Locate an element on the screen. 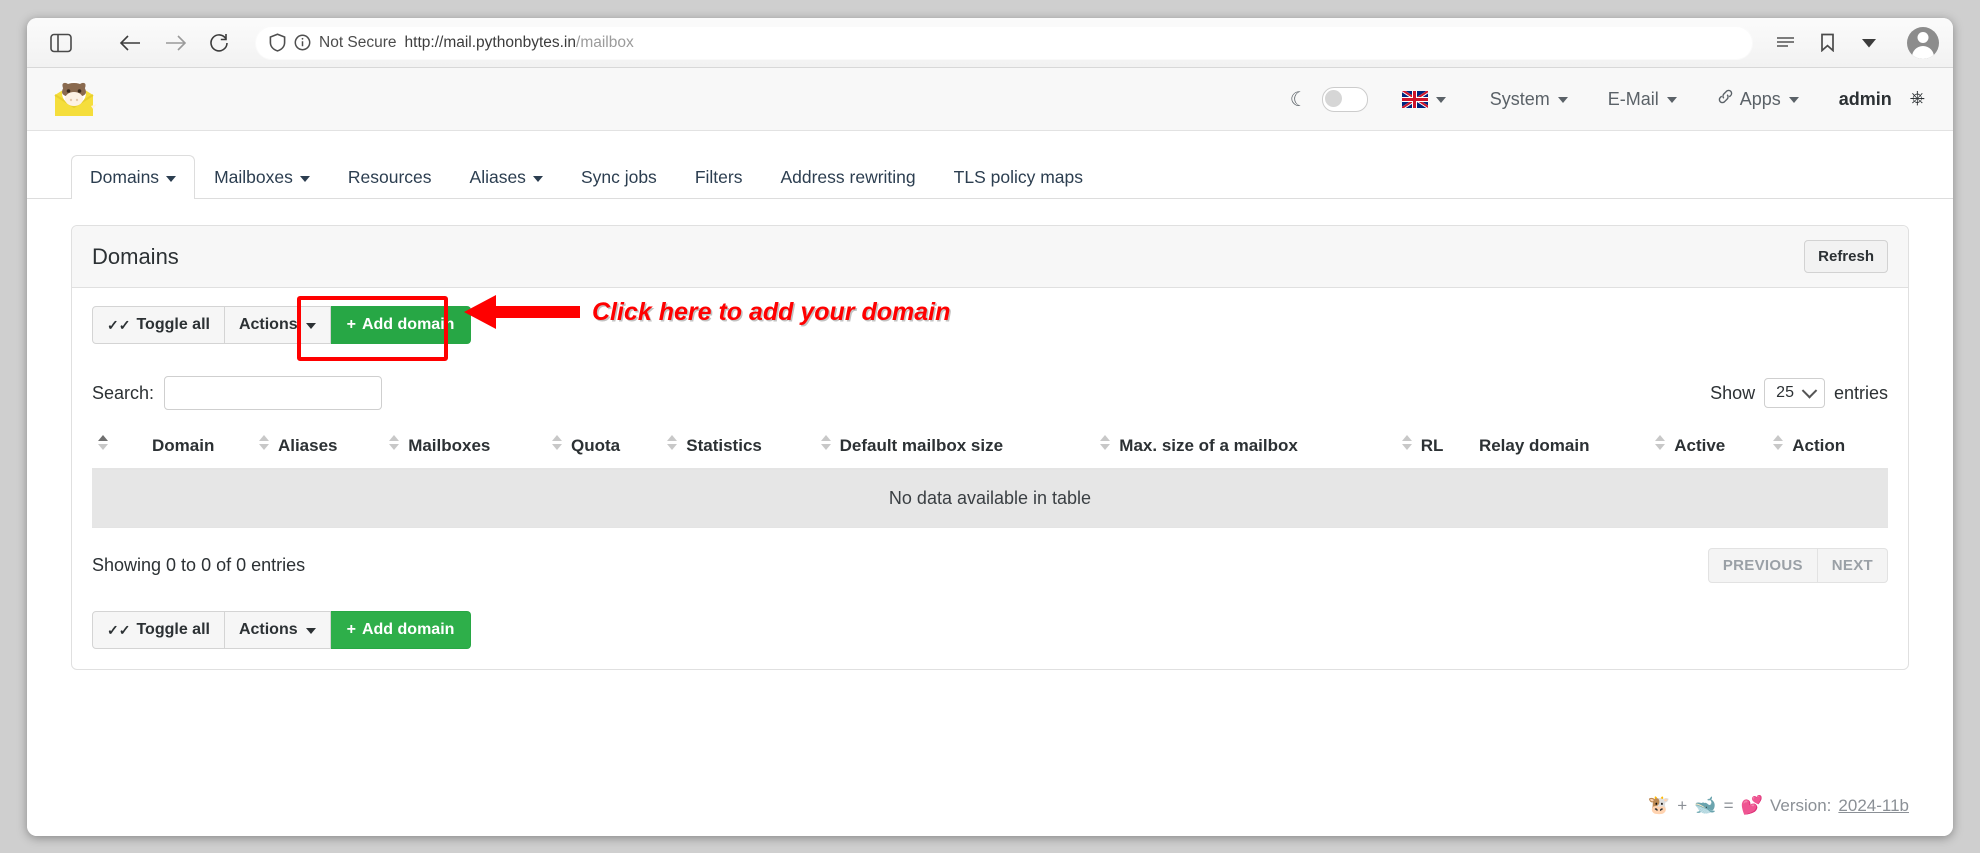  tab-label: Sync jobs is located at coordinates (618, 177).